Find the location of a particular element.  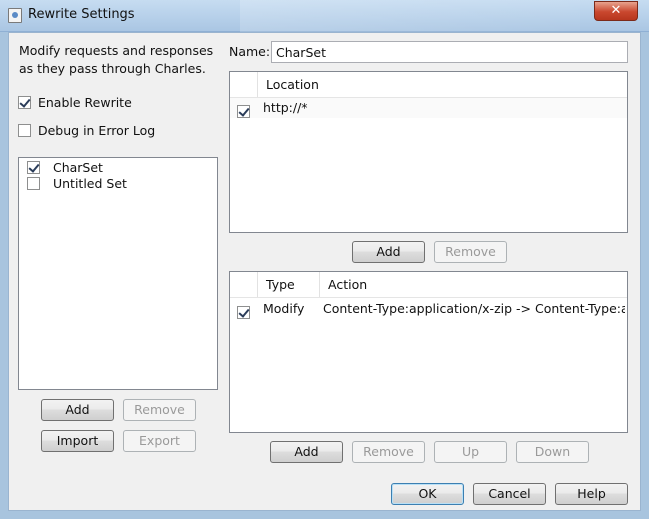

location-column-header: Location is located at coordinates (442, 85).